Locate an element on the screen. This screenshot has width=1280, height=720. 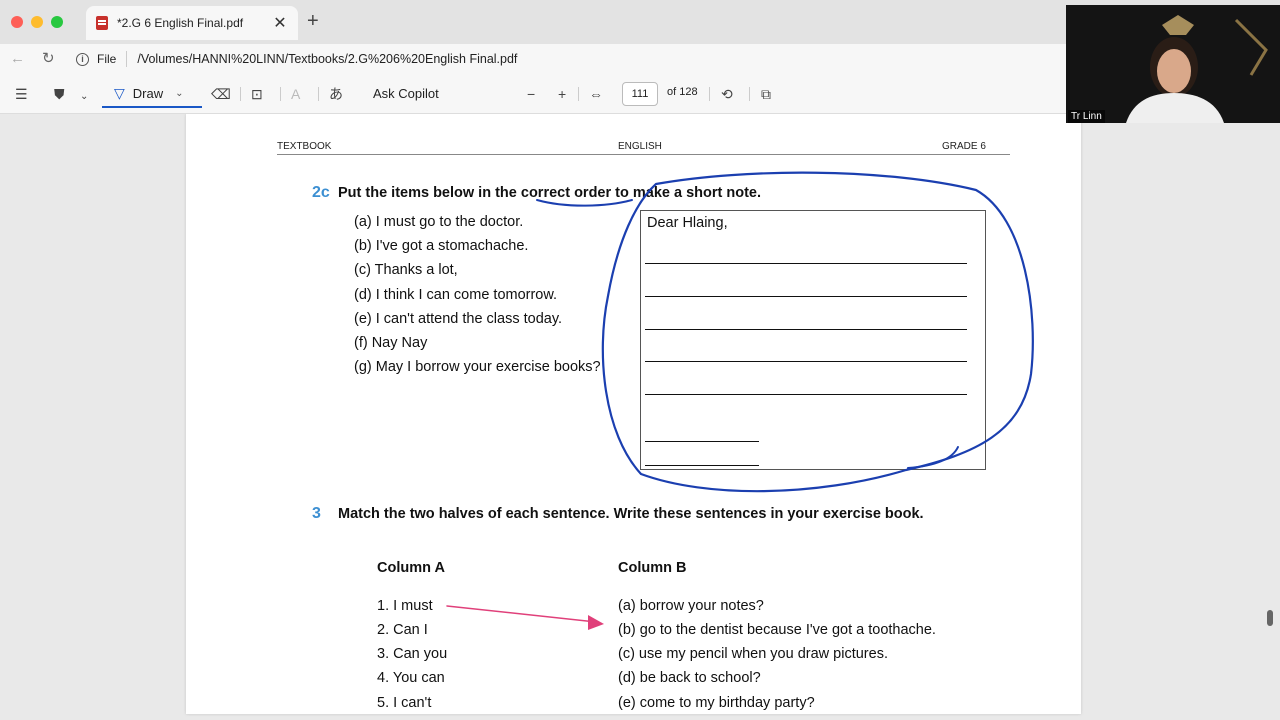
header-rule is located at coordinates (643, 154).